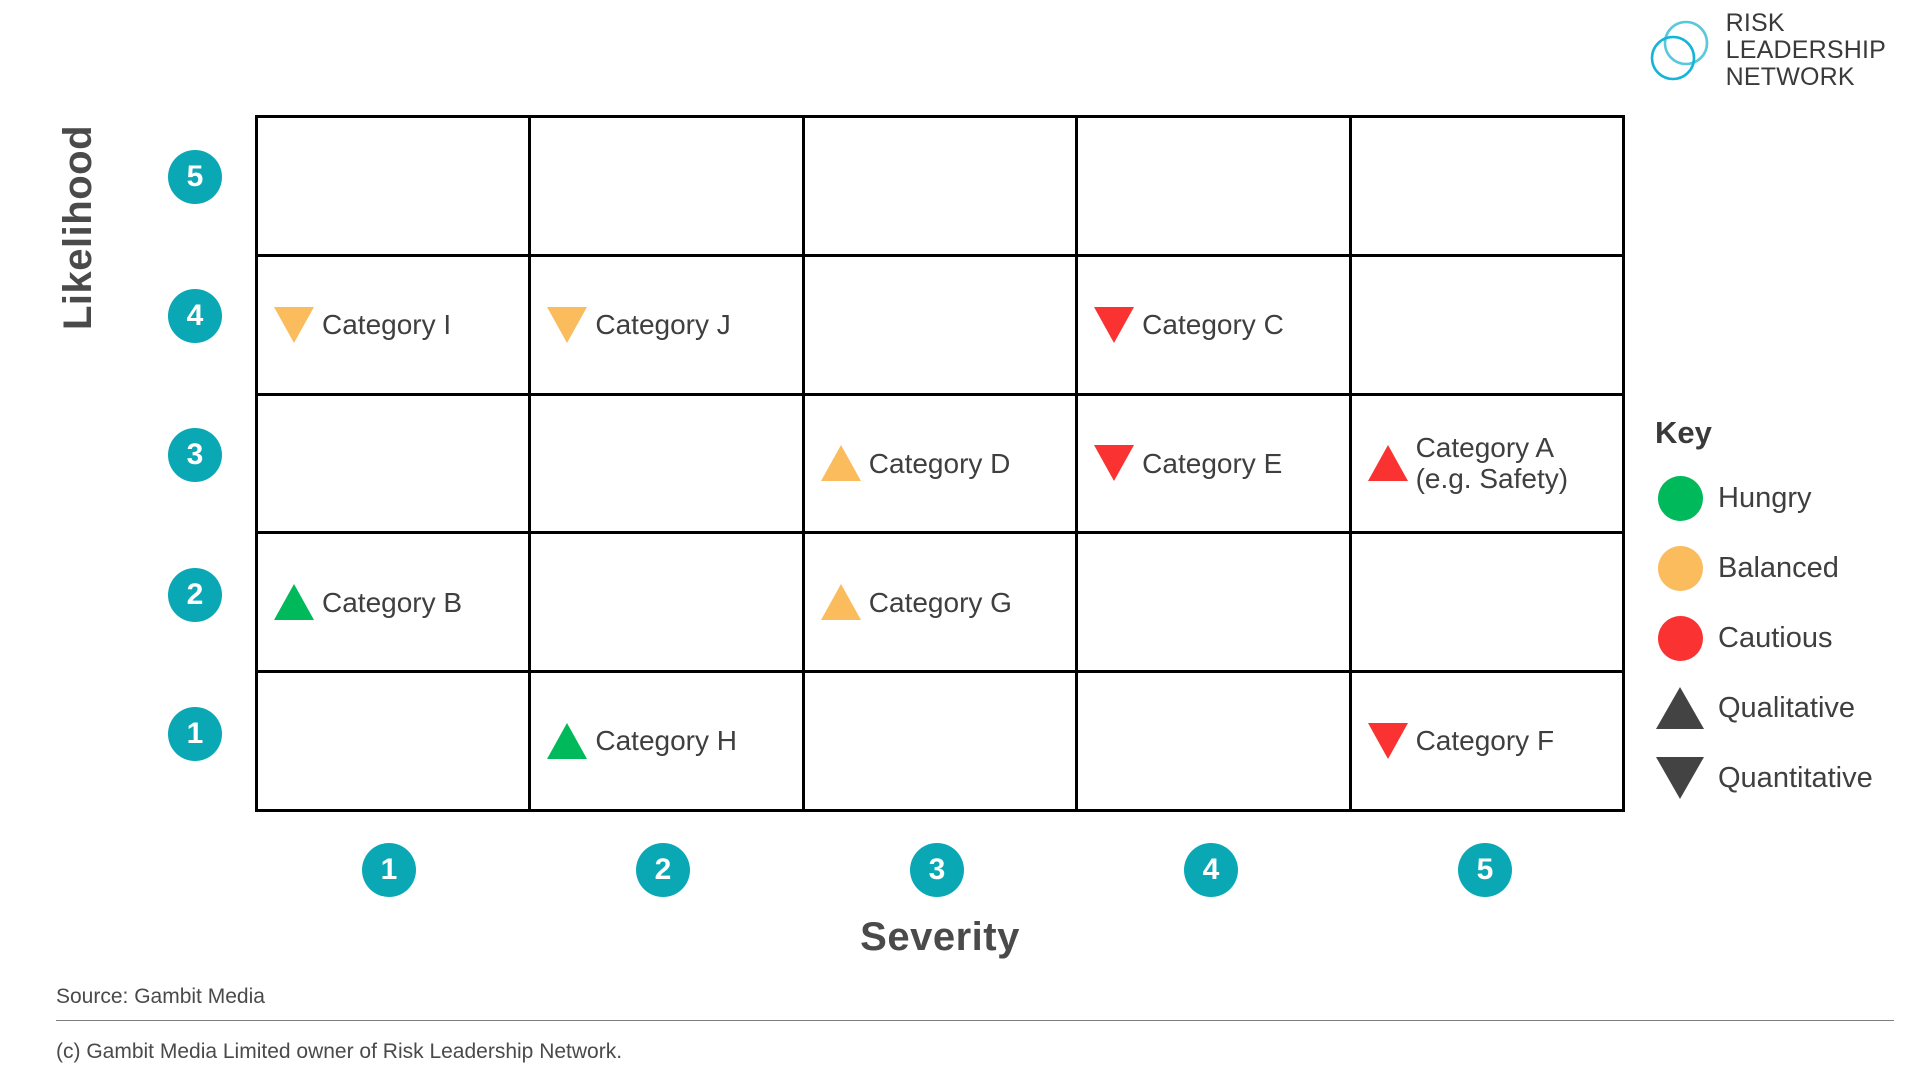 Image resolution: width=1920 pixels, height=1080 pixels. Describe the element at coordinates (387, 324) in the screenshot. I see `marker-label-category-i: Category I` at that location.